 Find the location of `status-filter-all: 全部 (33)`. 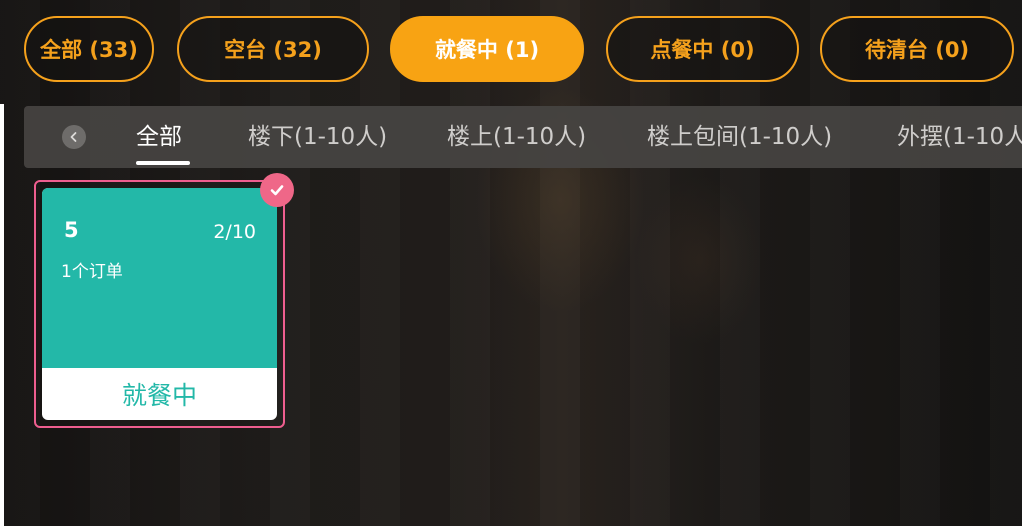

status-filter-all: 全部 (33) is located at coordinates (89, 49).